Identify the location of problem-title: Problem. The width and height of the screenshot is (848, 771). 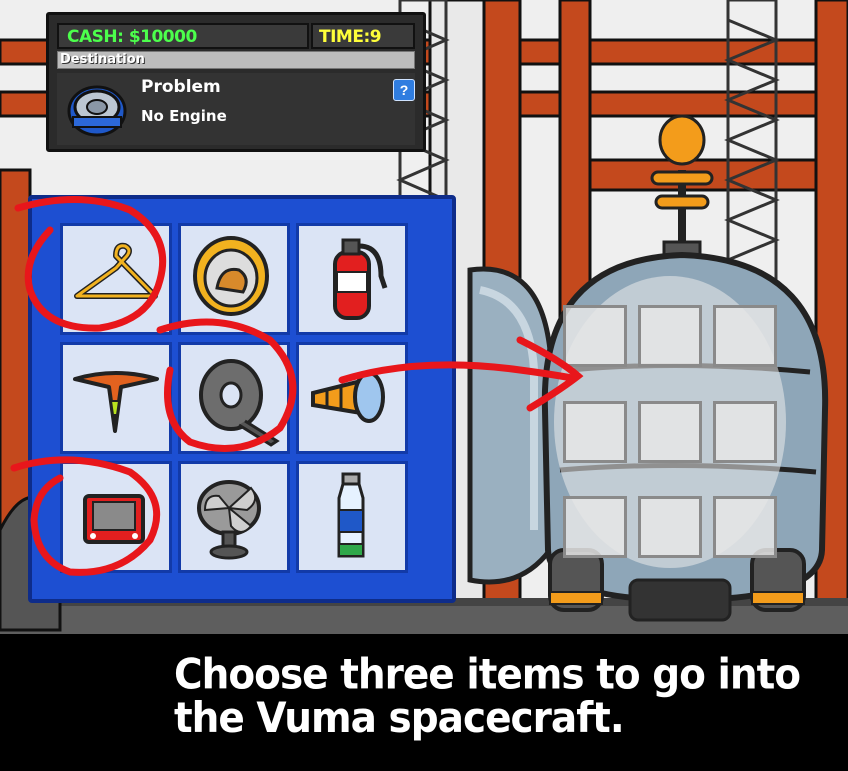
(181, 87).